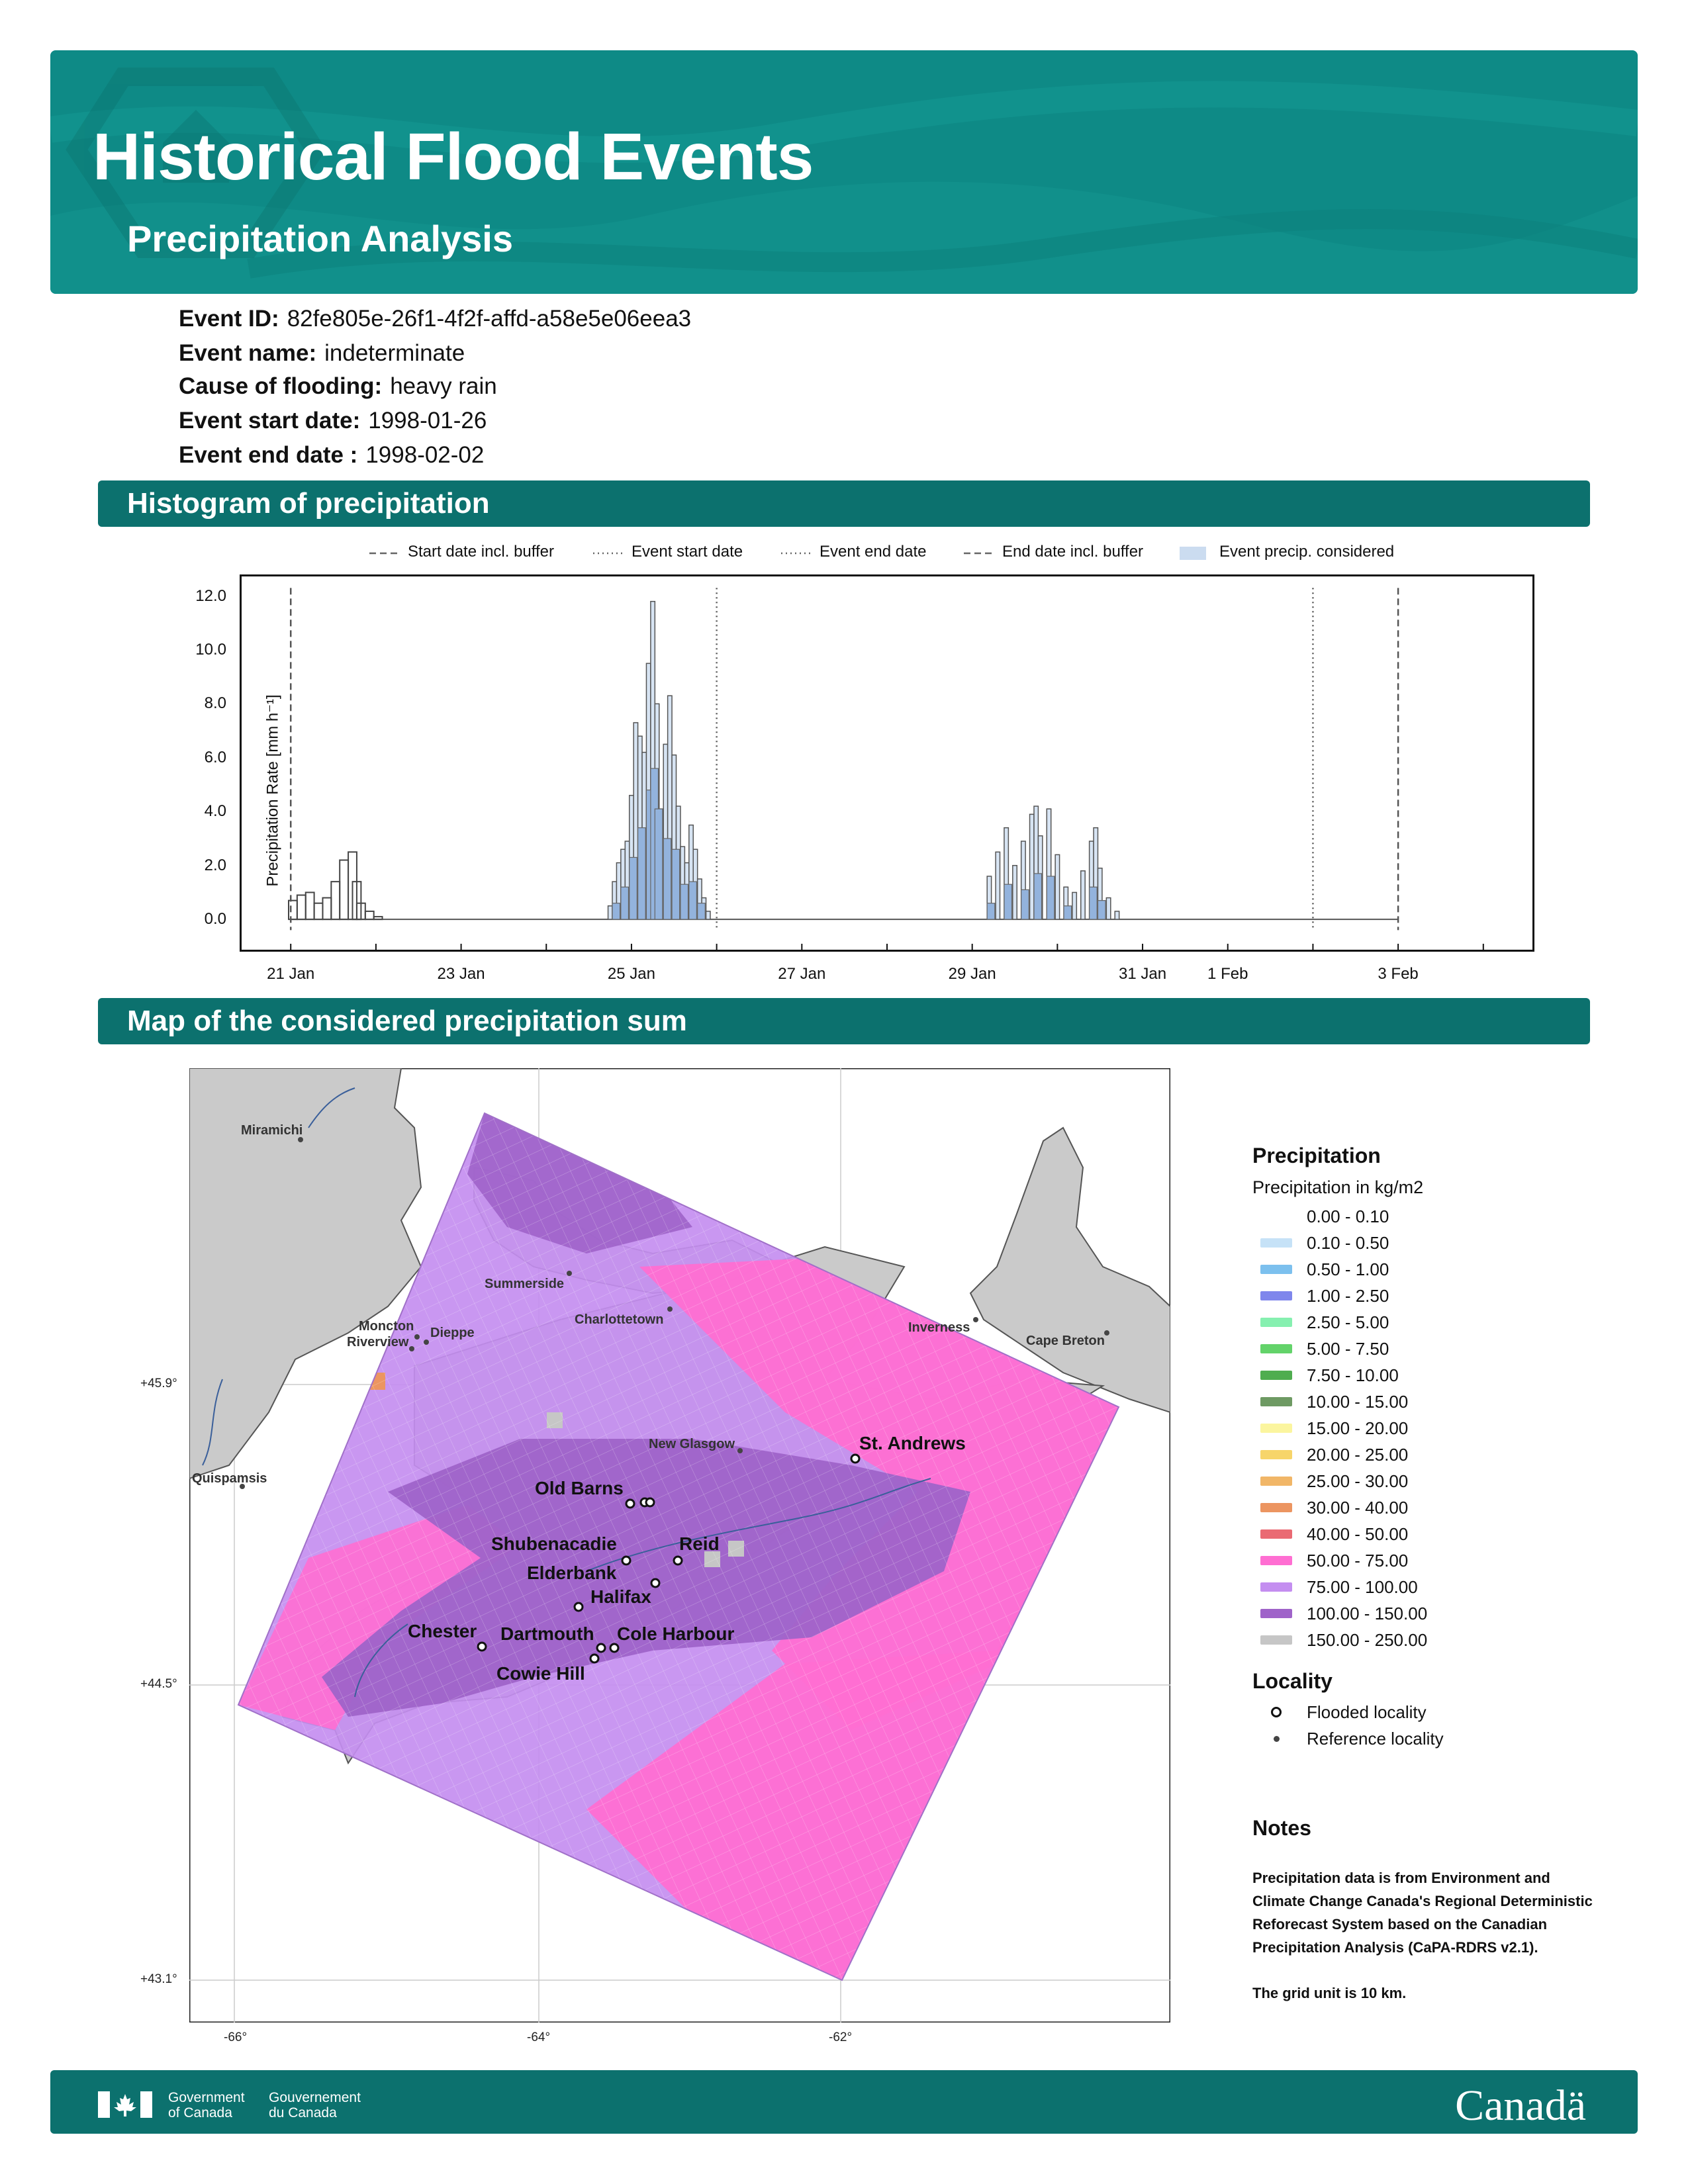 The width and height of the screenshot is (1688, 2184). What do you see at coordinates (1441, 1296) in the screenshot?
I see `legend-class-row: 1.00 - 2.50` at bounding box center [1441, 1296].